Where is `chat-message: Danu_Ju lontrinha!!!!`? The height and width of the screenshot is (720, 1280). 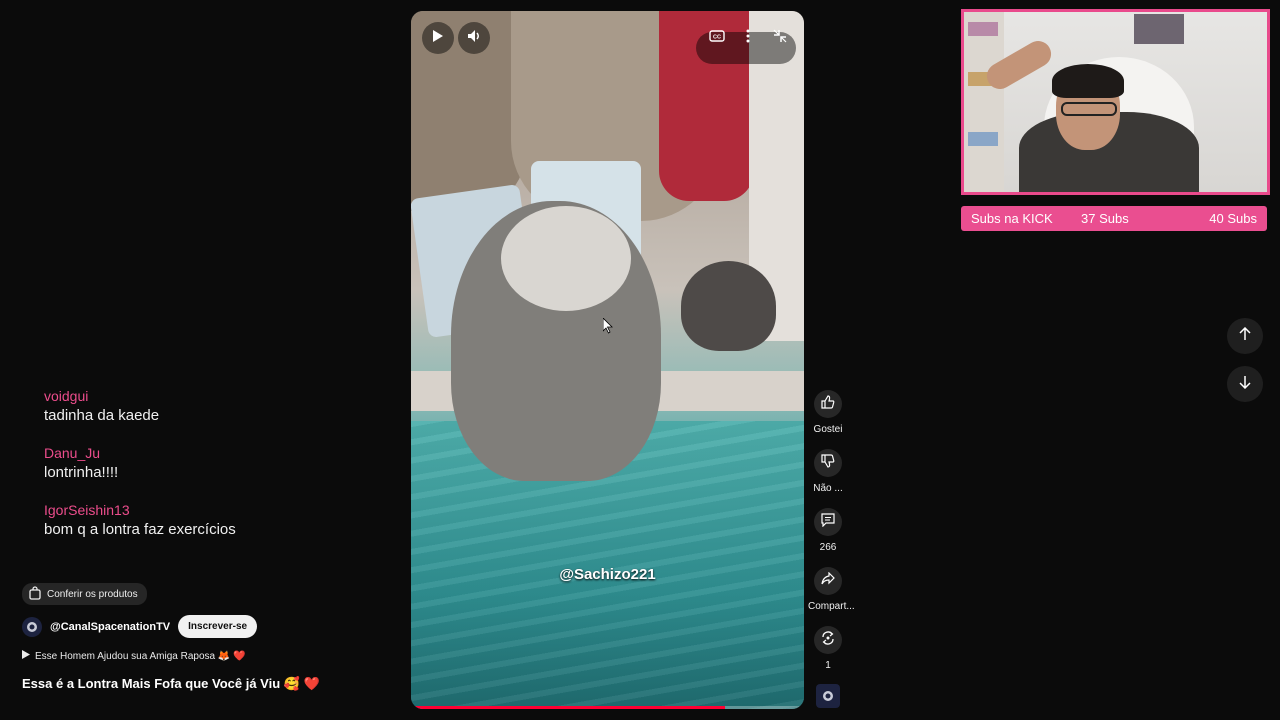
chat-message: Danu_Ju lontrinha!!!! is located at coordinates (214, 464).